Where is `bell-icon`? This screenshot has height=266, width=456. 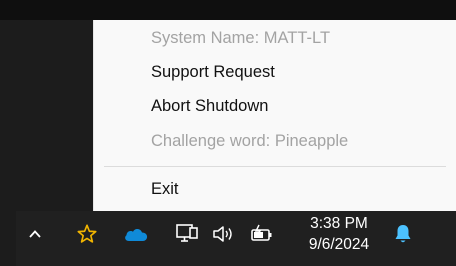
bell-icon is located at coordinates (403, 234).